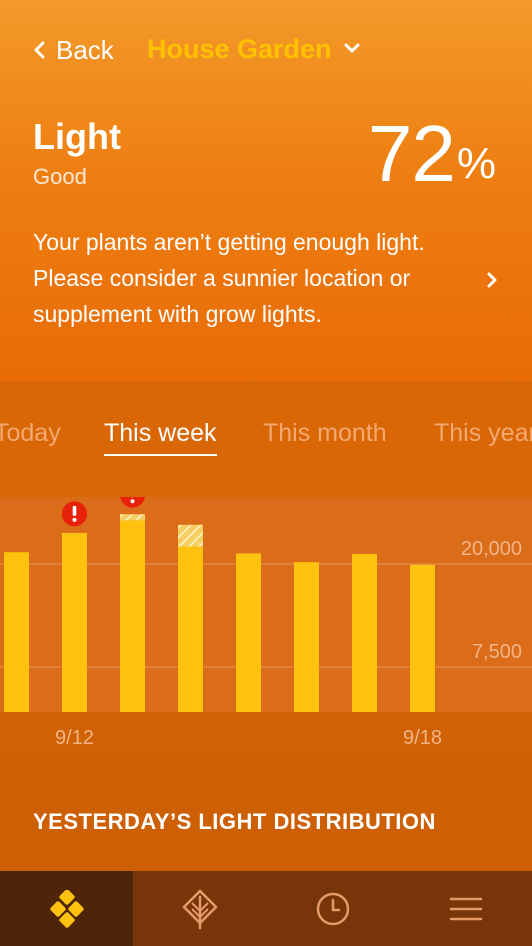 Image resolution: width=532 pixels, height=946 pixels. Describe the element at coordinates (16, 632) in the screenshot. I see `bar-partial` at that location.